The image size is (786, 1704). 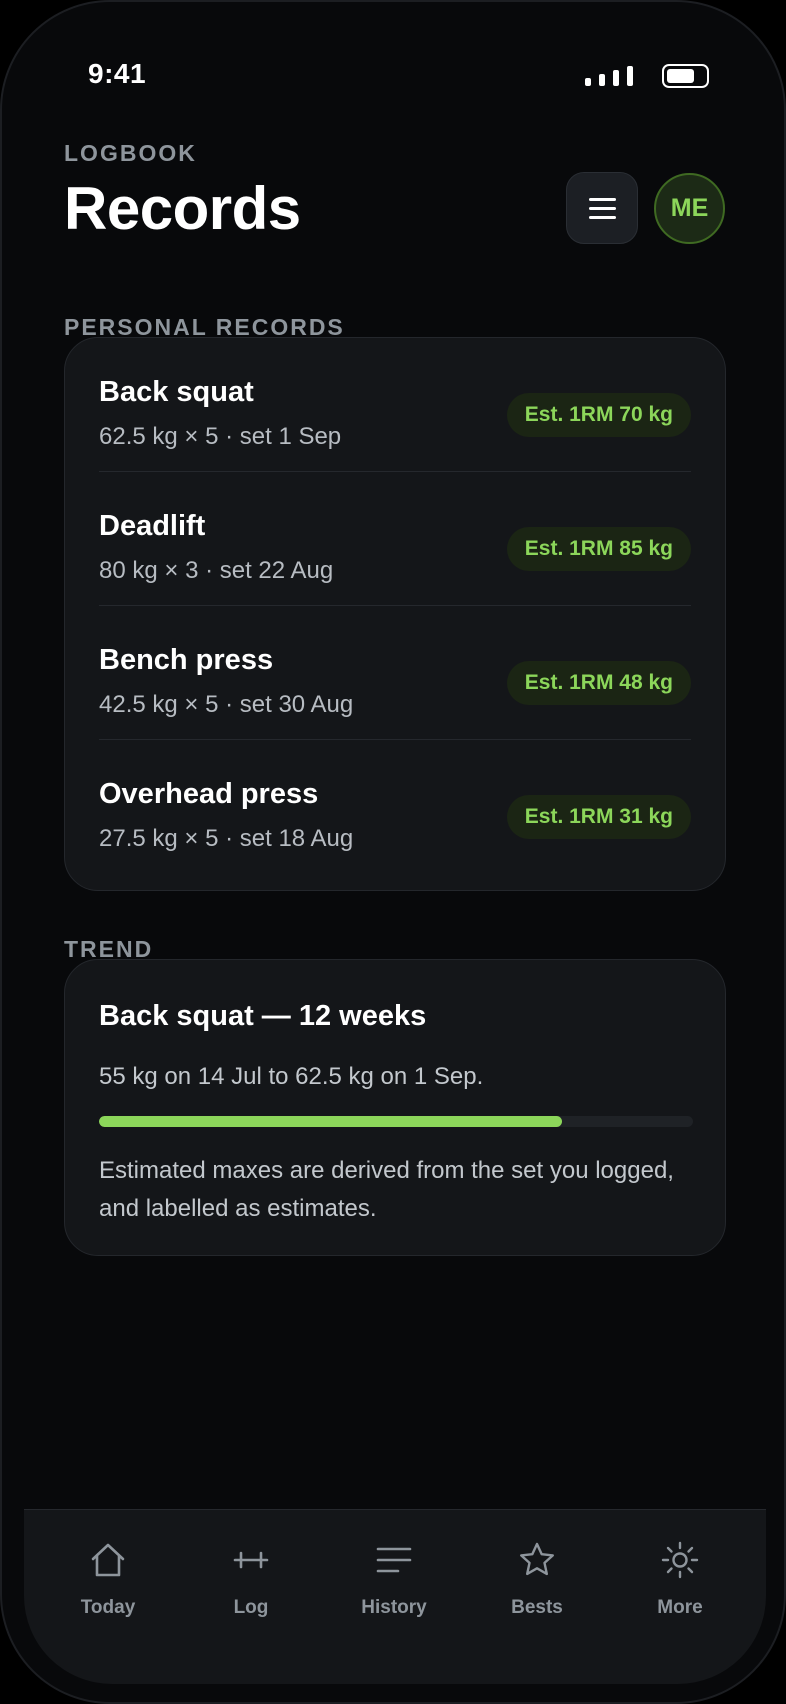 What do you see at coordinates (331, 1121) in the screenshot?
I see `trend-progress-fill` at bounding box center [331, 1121].